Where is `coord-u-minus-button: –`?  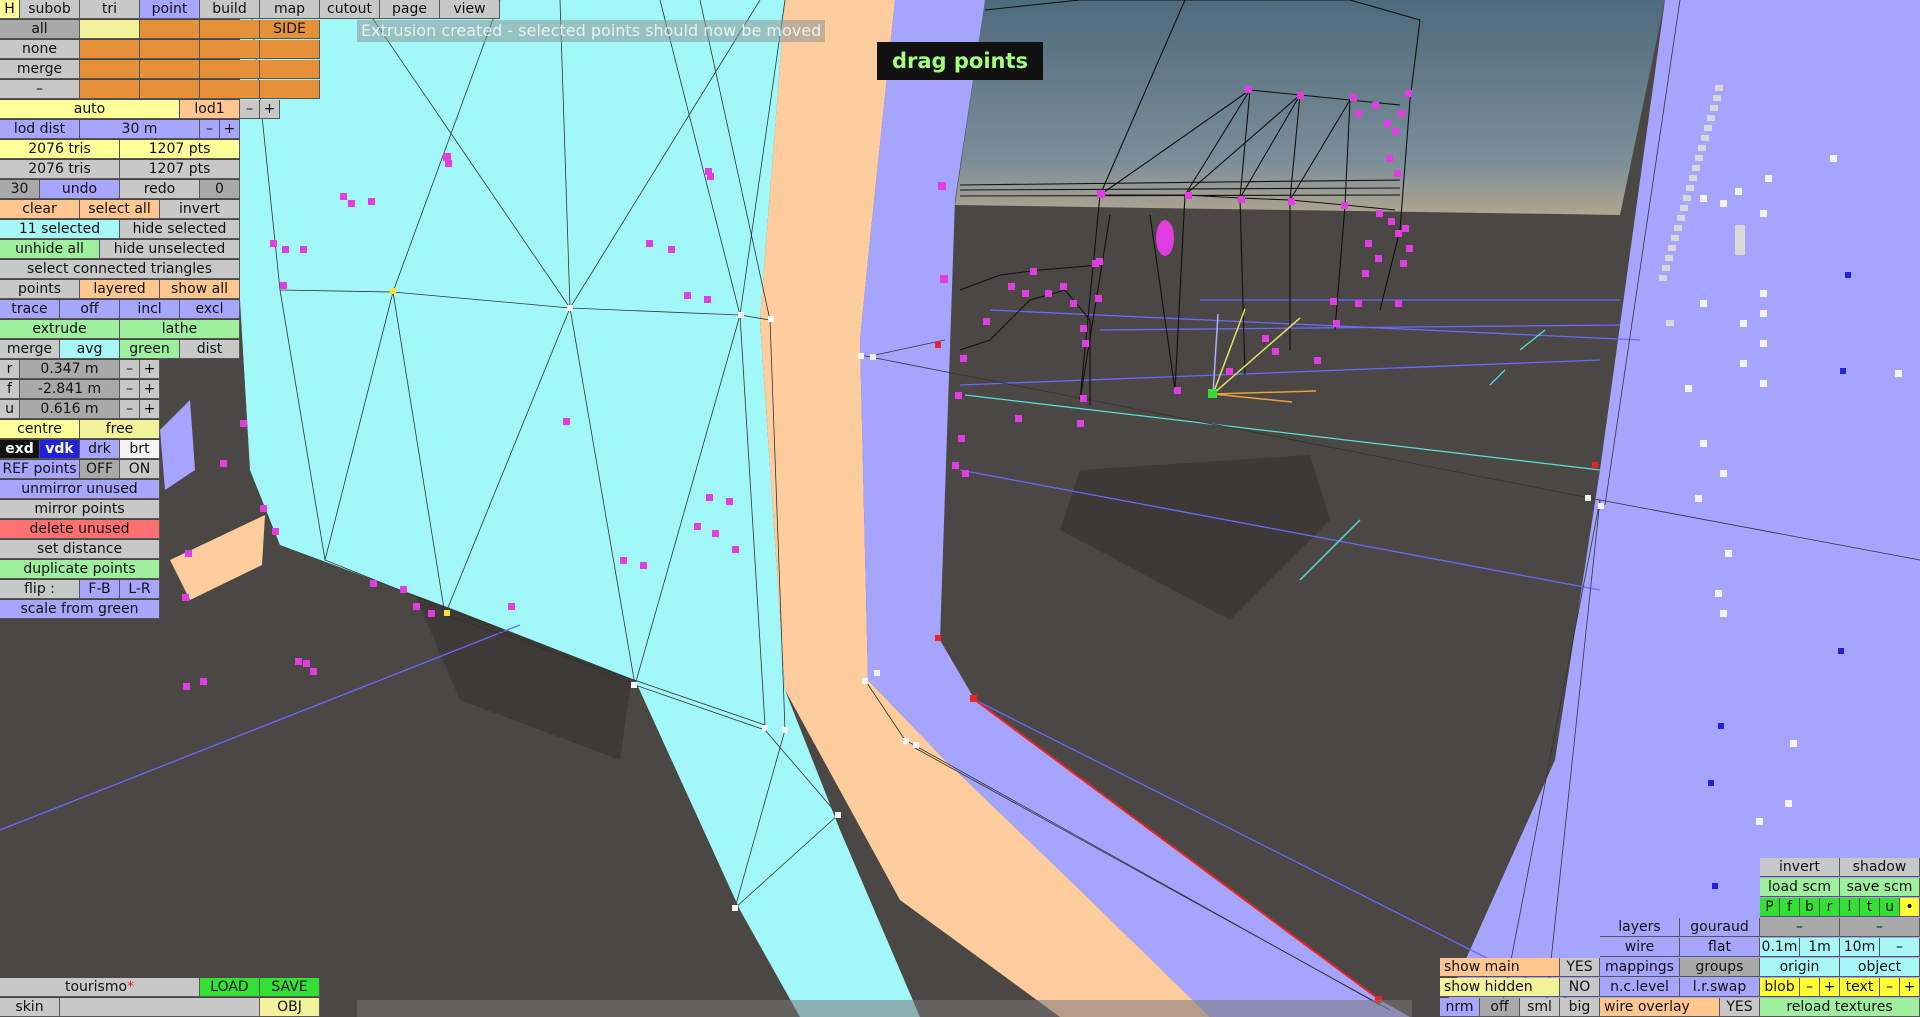 coord-u-minus-button: – is located at coordinates (130, 409).